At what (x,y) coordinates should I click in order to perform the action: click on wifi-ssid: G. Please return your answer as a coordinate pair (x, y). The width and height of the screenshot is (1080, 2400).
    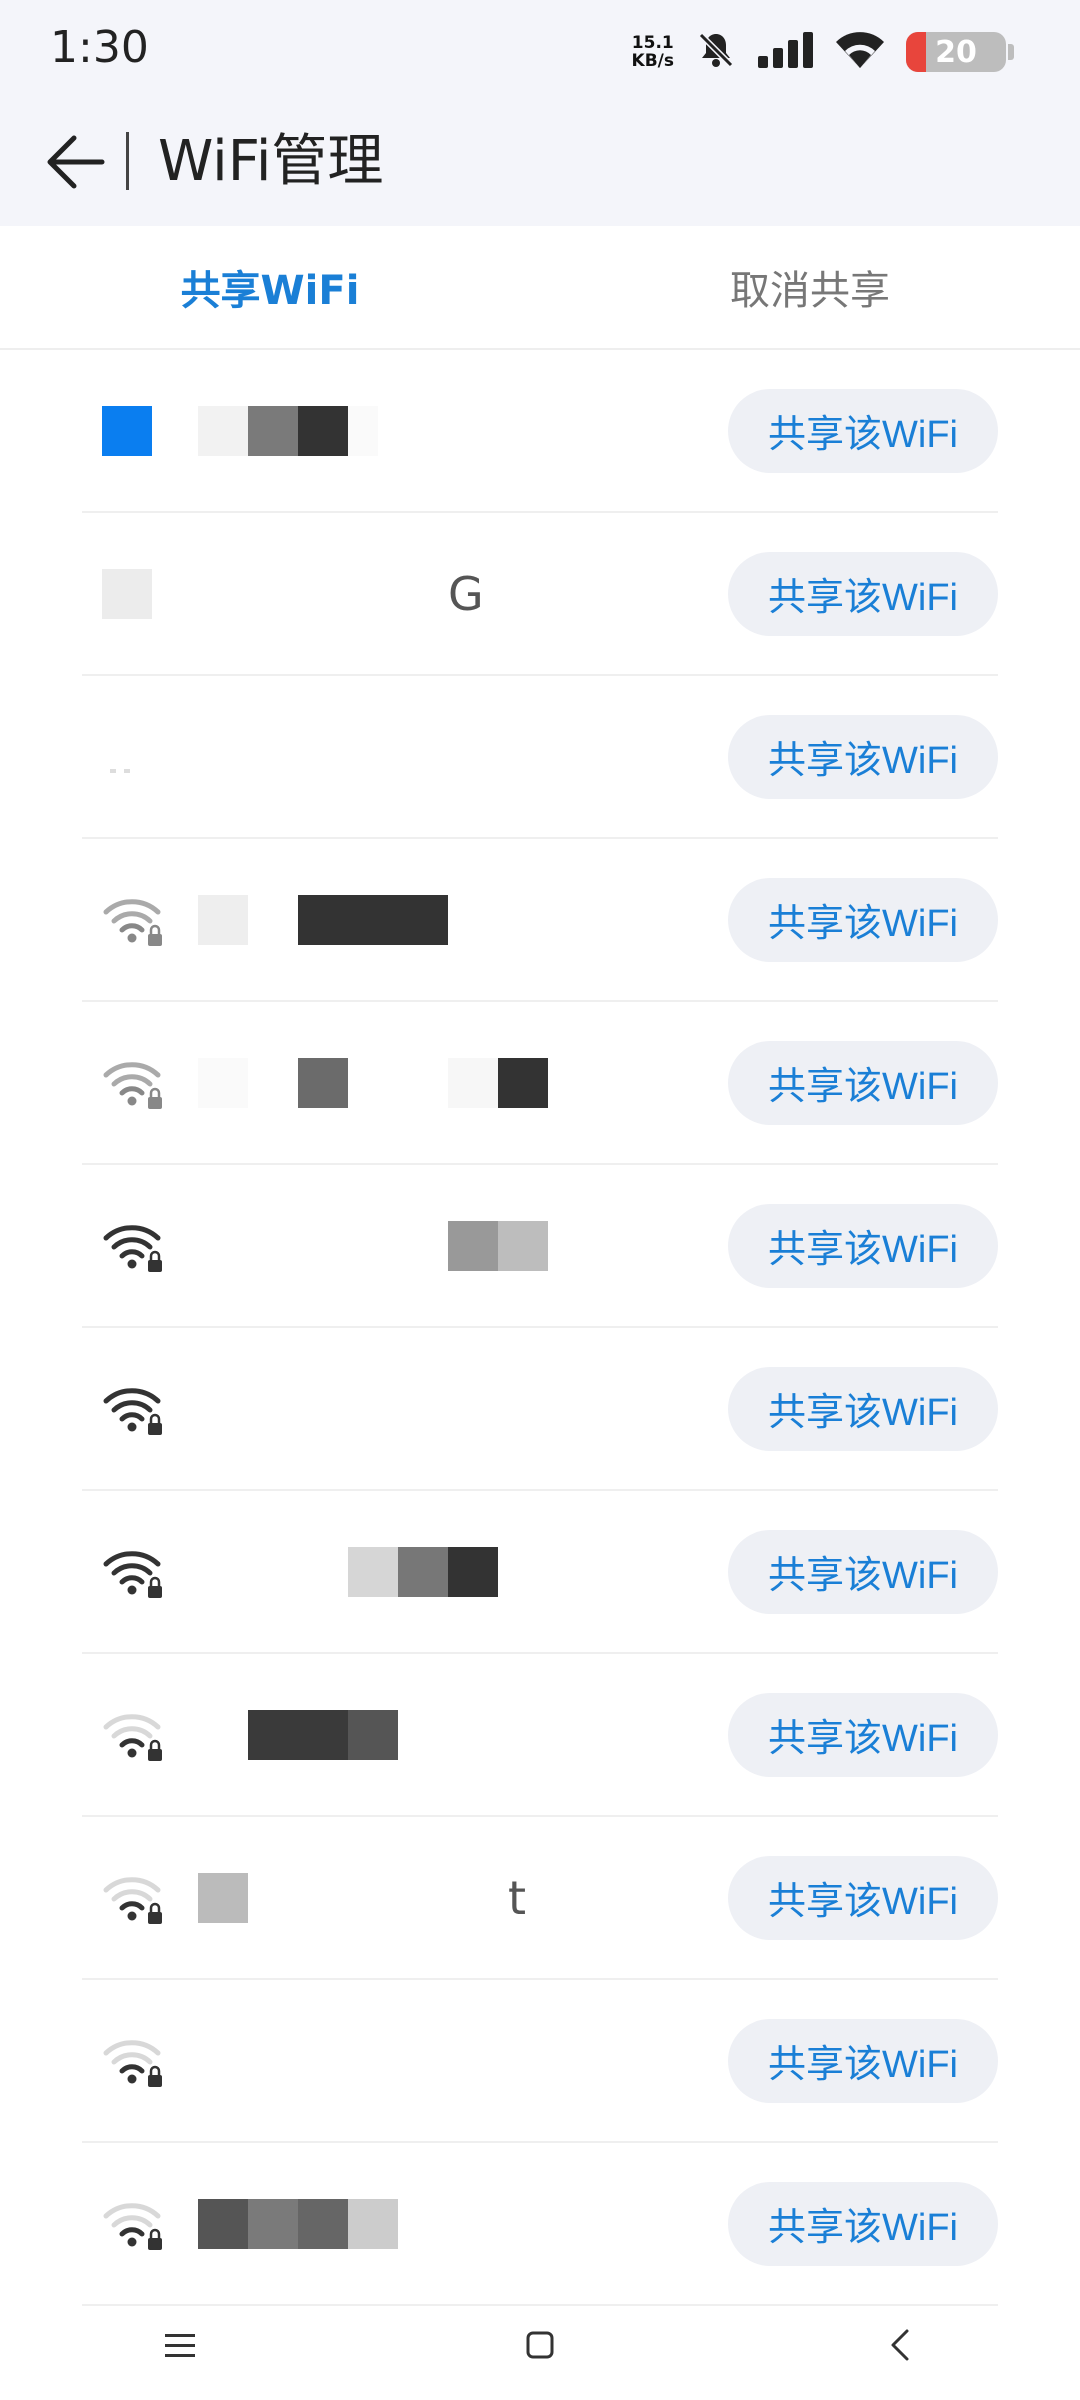
    Looking at the image, I should click on (341, 594).